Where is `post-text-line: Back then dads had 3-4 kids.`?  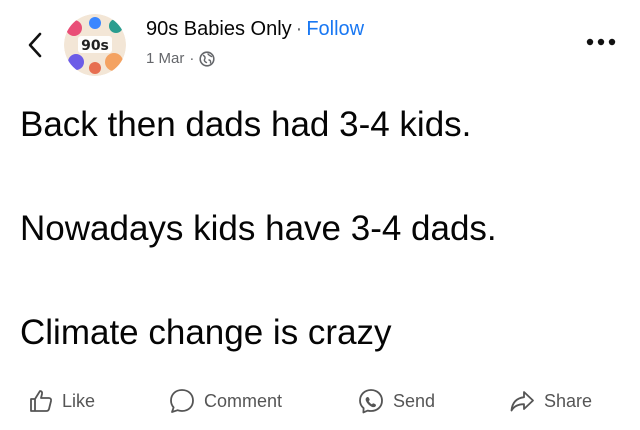
post-text-line: Back then dads had 3-4 kids. is located at coordinates (246, 124).